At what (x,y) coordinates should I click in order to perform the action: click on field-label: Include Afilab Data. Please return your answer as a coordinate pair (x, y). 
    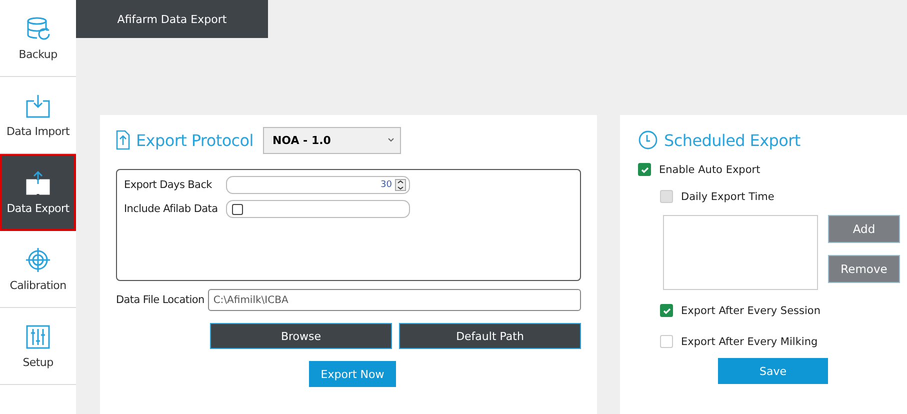
    Looking at the image, I should click on (171, 209).